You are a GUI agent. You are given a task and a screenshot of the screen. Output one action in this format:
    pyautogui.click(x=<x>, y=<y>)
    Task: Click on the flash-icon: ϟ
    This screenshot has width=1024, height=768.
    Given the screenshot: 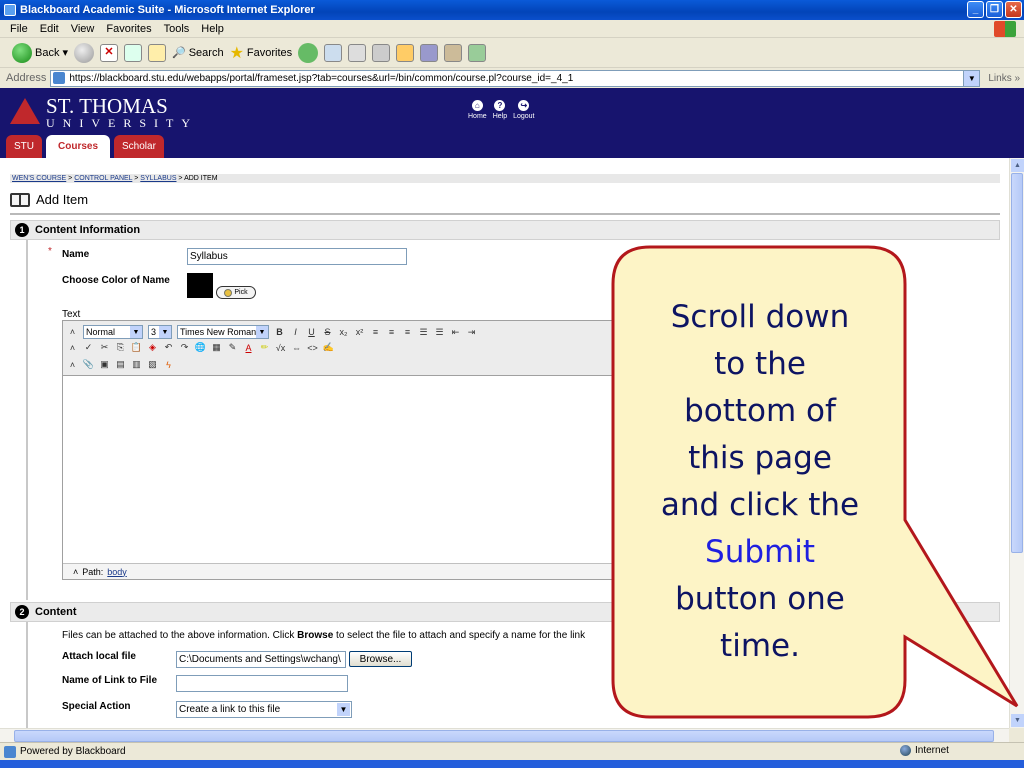 What is the action you would take?
    pyautogui.click(x=168, y=364)
    